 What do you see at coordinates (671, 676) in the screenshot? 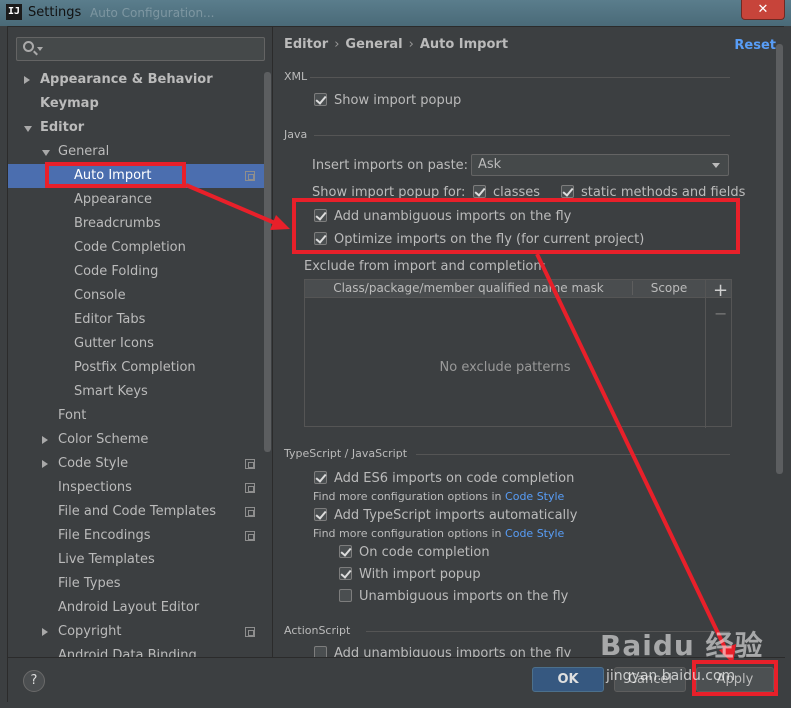
I see `watermark-site: jingyan.baidu.com` at bounding box center [671, 676].